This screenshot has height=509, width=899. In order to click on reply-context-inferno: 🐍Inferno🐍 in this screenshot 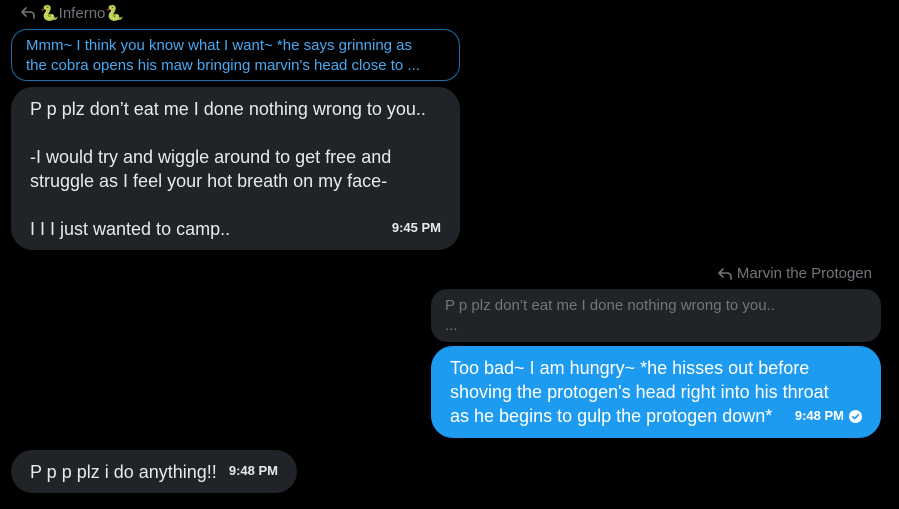, I will do `click(72, 13)`.